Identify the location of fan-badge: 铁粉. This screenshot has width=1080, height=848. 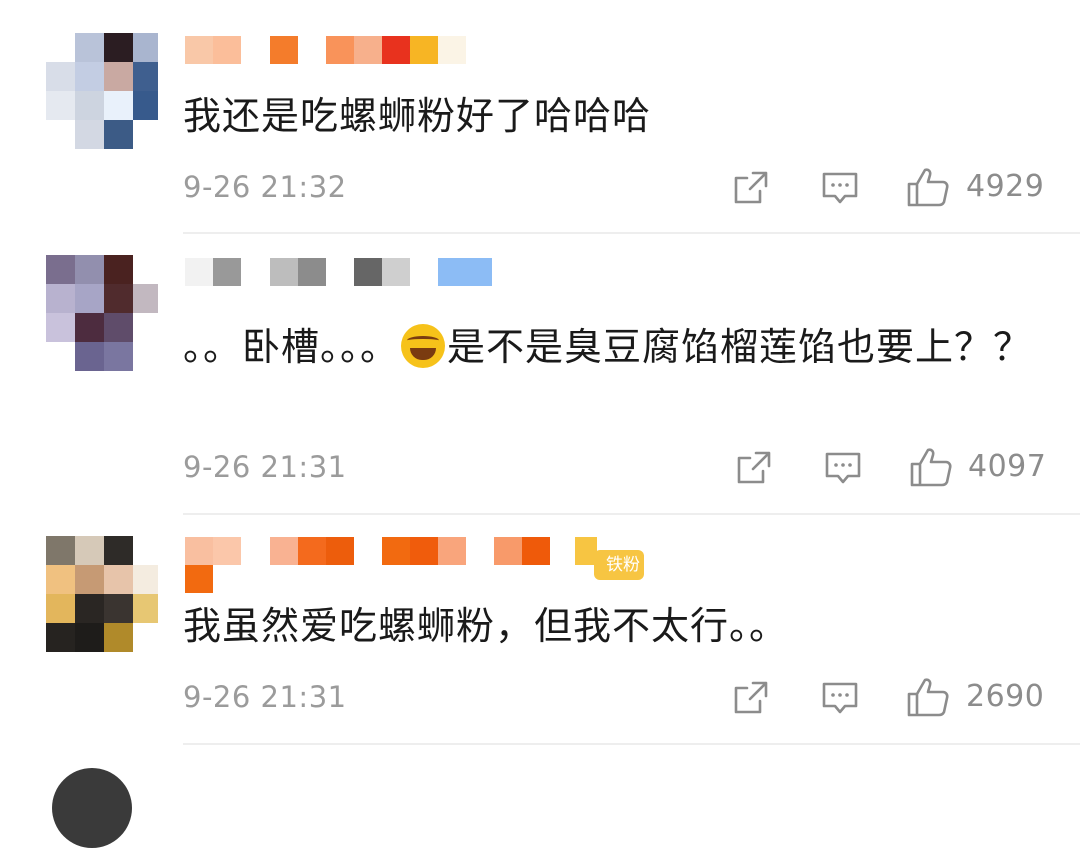
(619, 565).